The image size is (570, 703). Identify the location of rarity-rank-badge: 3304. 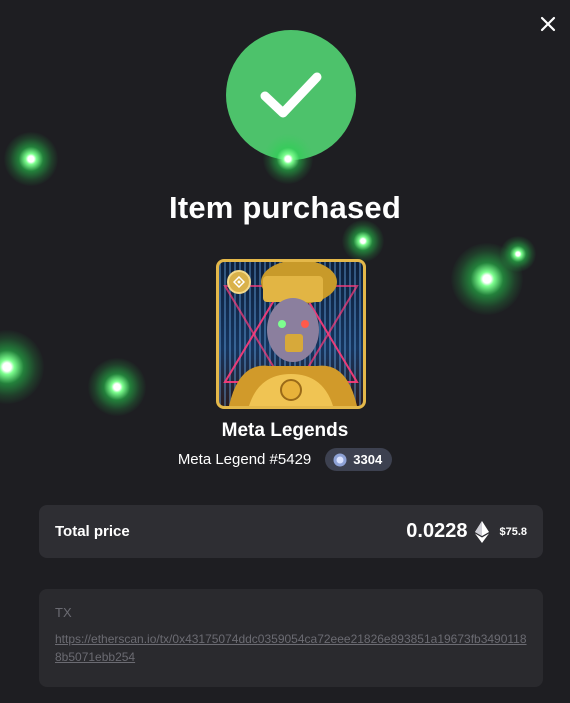
(359, 459).